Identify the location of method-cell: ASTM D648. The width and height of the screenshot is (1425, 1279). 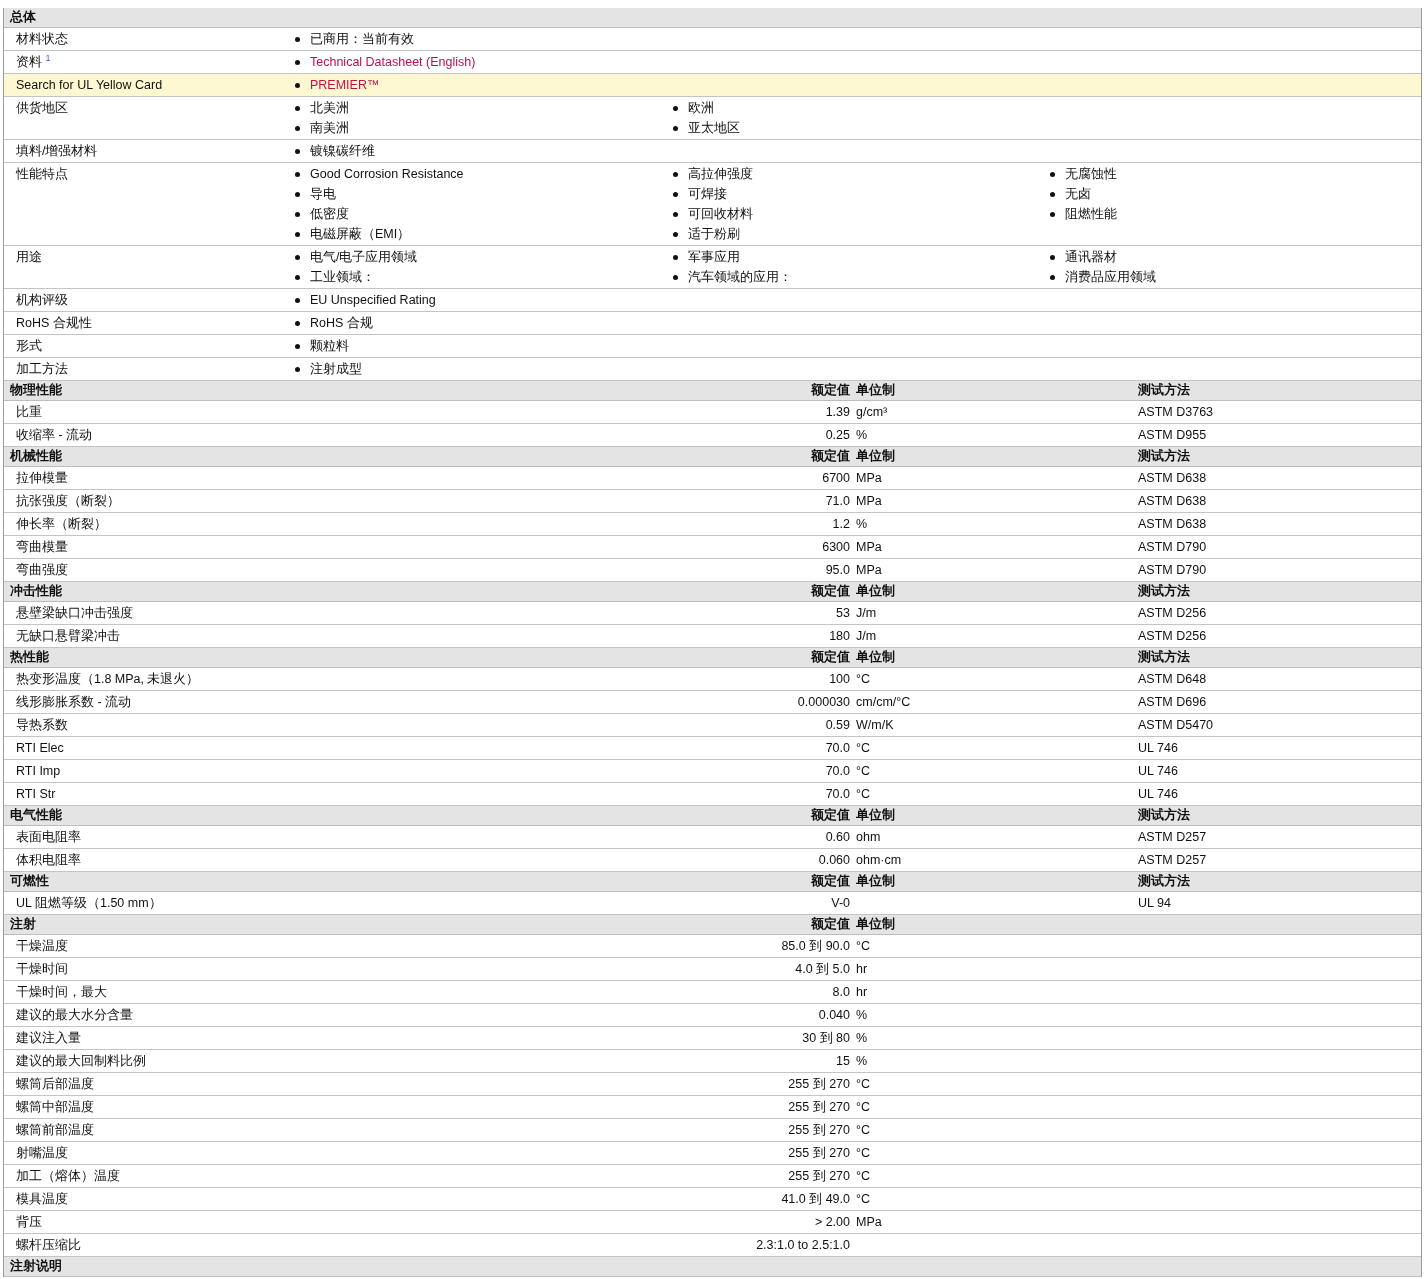
(1172, 679).